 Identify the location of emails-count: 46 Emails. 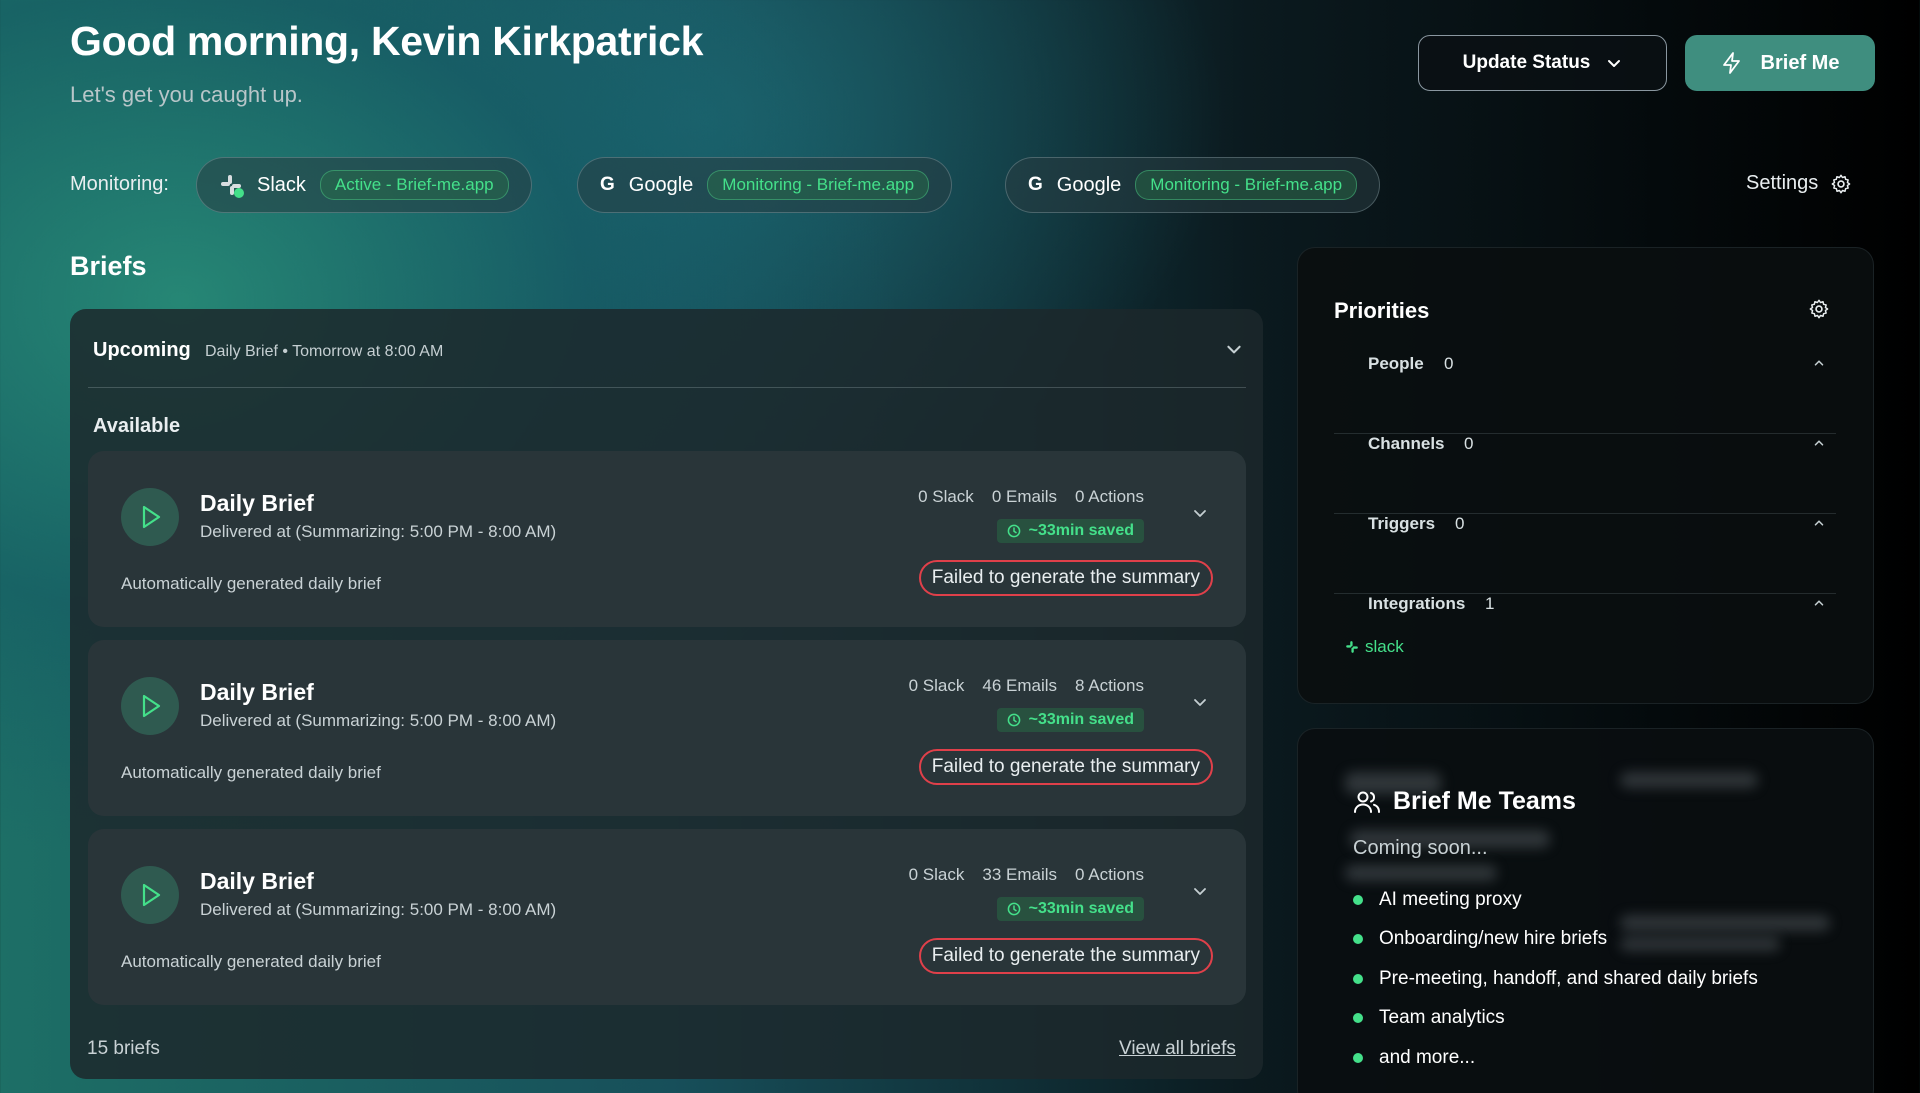
(1019, 685).